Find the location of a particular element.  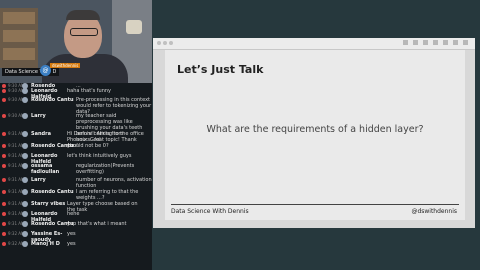

slide-footer-left: Data Science With Dennis is located at coordinates (210, 211).